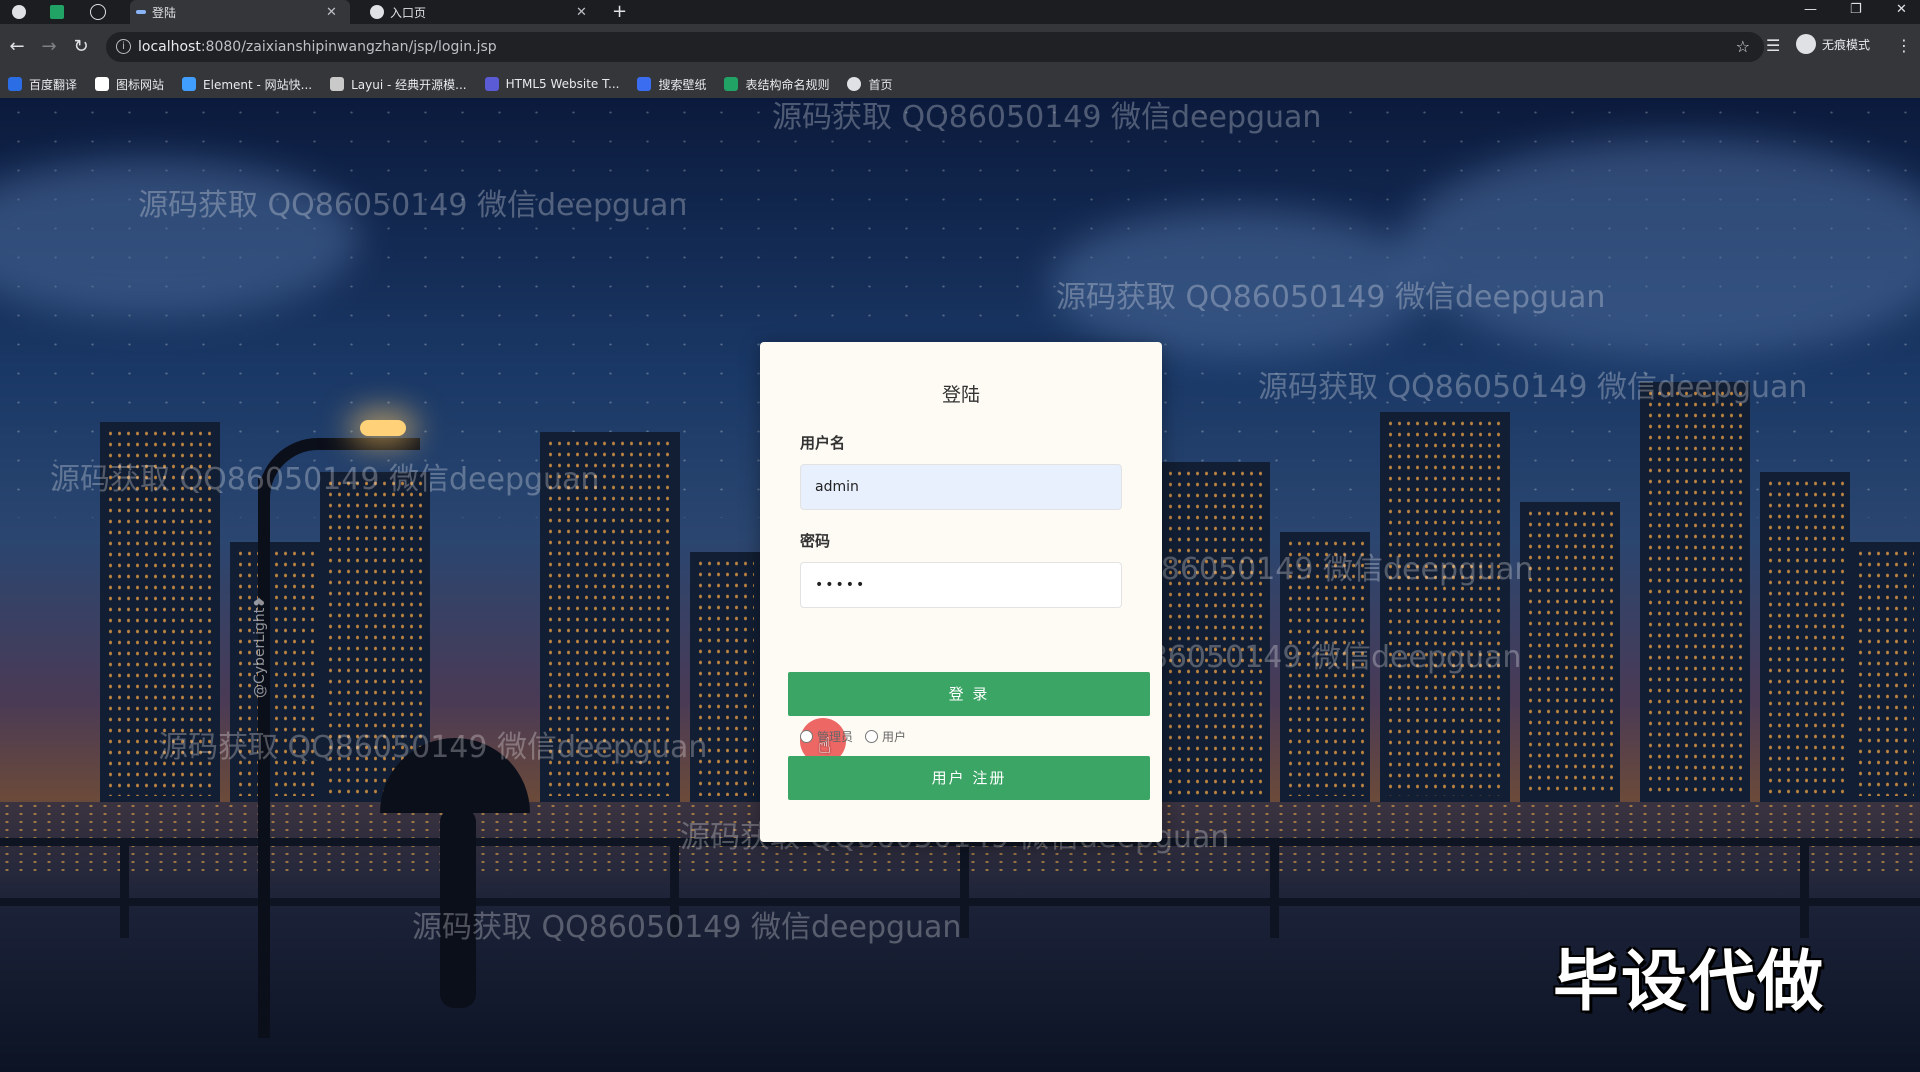 This screenshot has height=1072, width=1920. What do you see at coordinates (49, 46) in the screenshot?
I see `forward-button: →` at bounding box center [49, 46].